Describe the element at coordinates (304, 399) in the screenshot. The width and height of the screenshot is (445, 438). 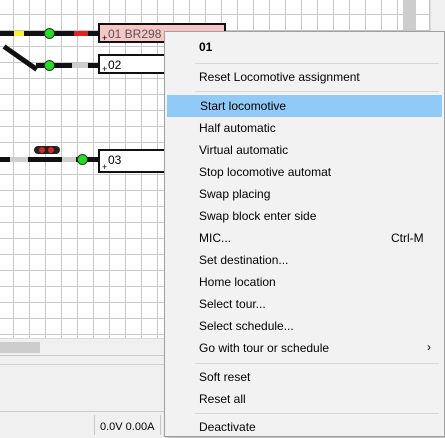
I see `menu-item-reset-all: Reset all` at that location.